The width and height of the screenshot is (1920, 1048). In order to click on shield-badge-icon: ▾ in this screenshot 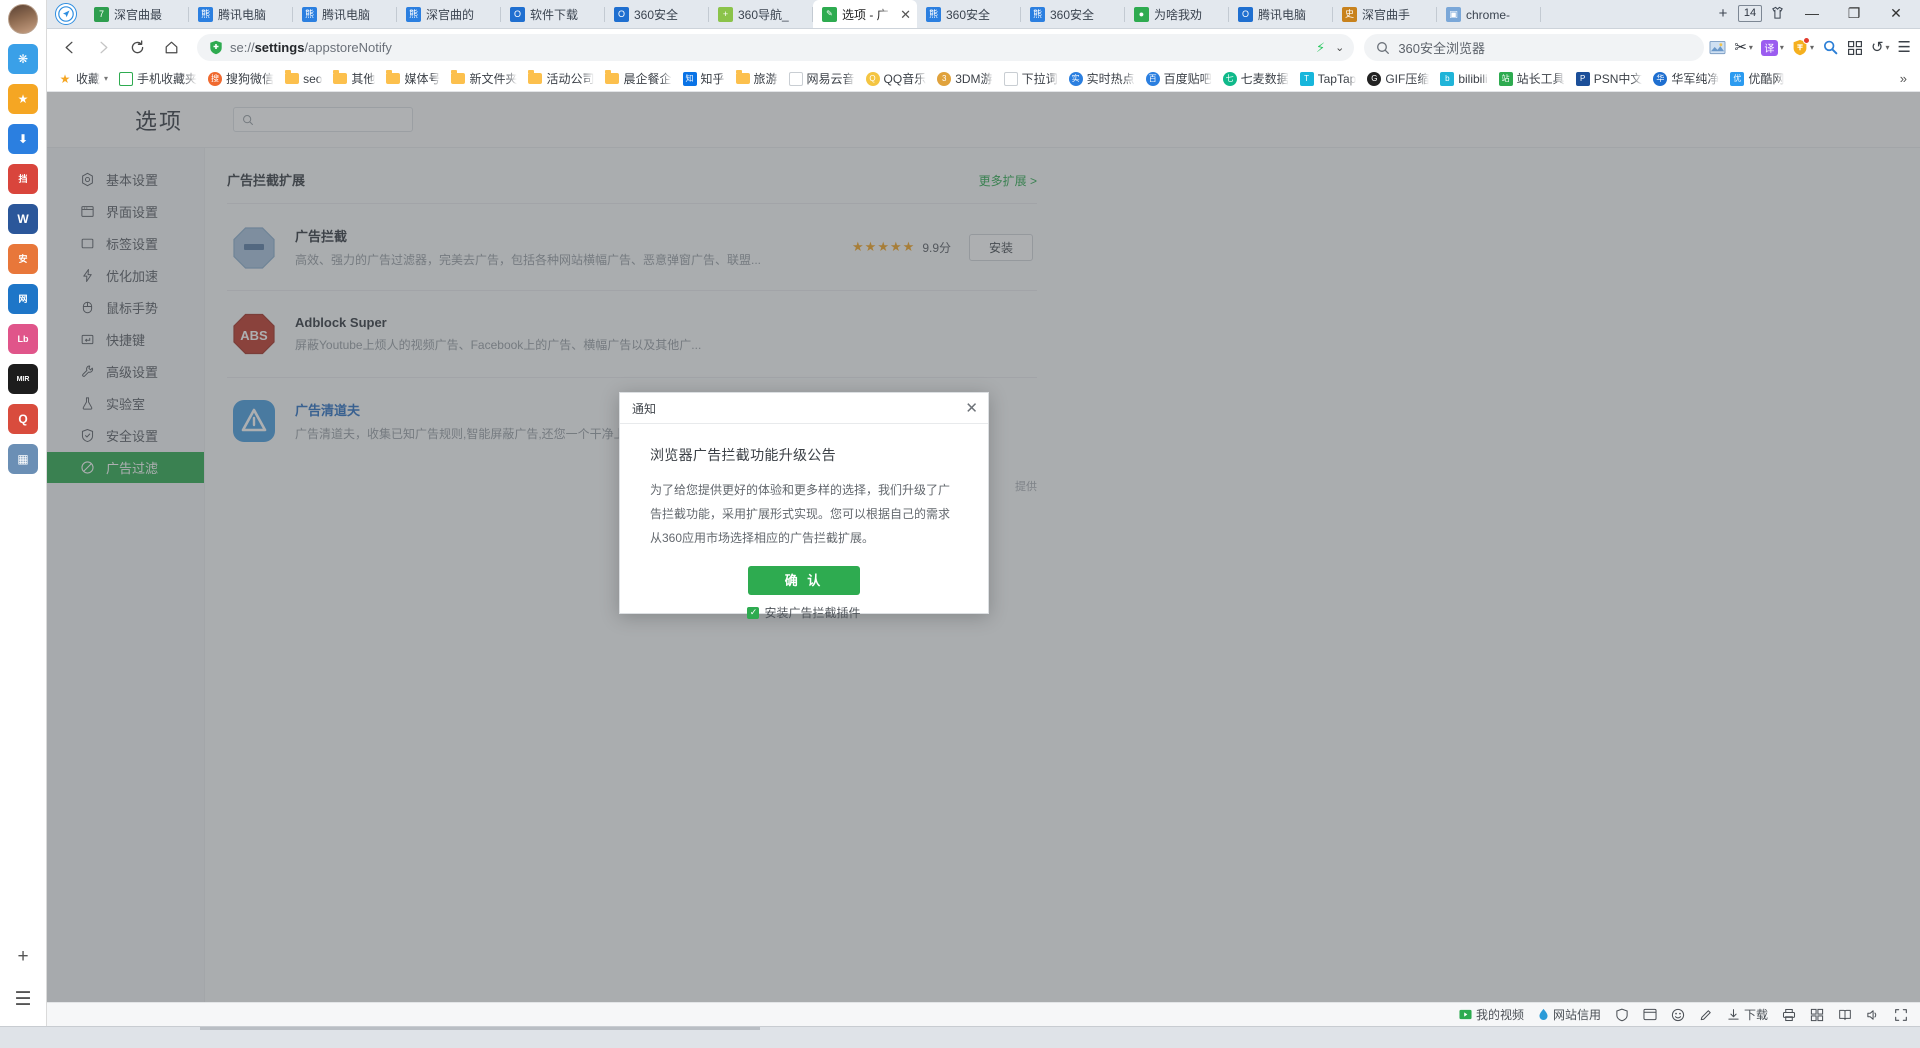, I will do `click(1803, 48)`.